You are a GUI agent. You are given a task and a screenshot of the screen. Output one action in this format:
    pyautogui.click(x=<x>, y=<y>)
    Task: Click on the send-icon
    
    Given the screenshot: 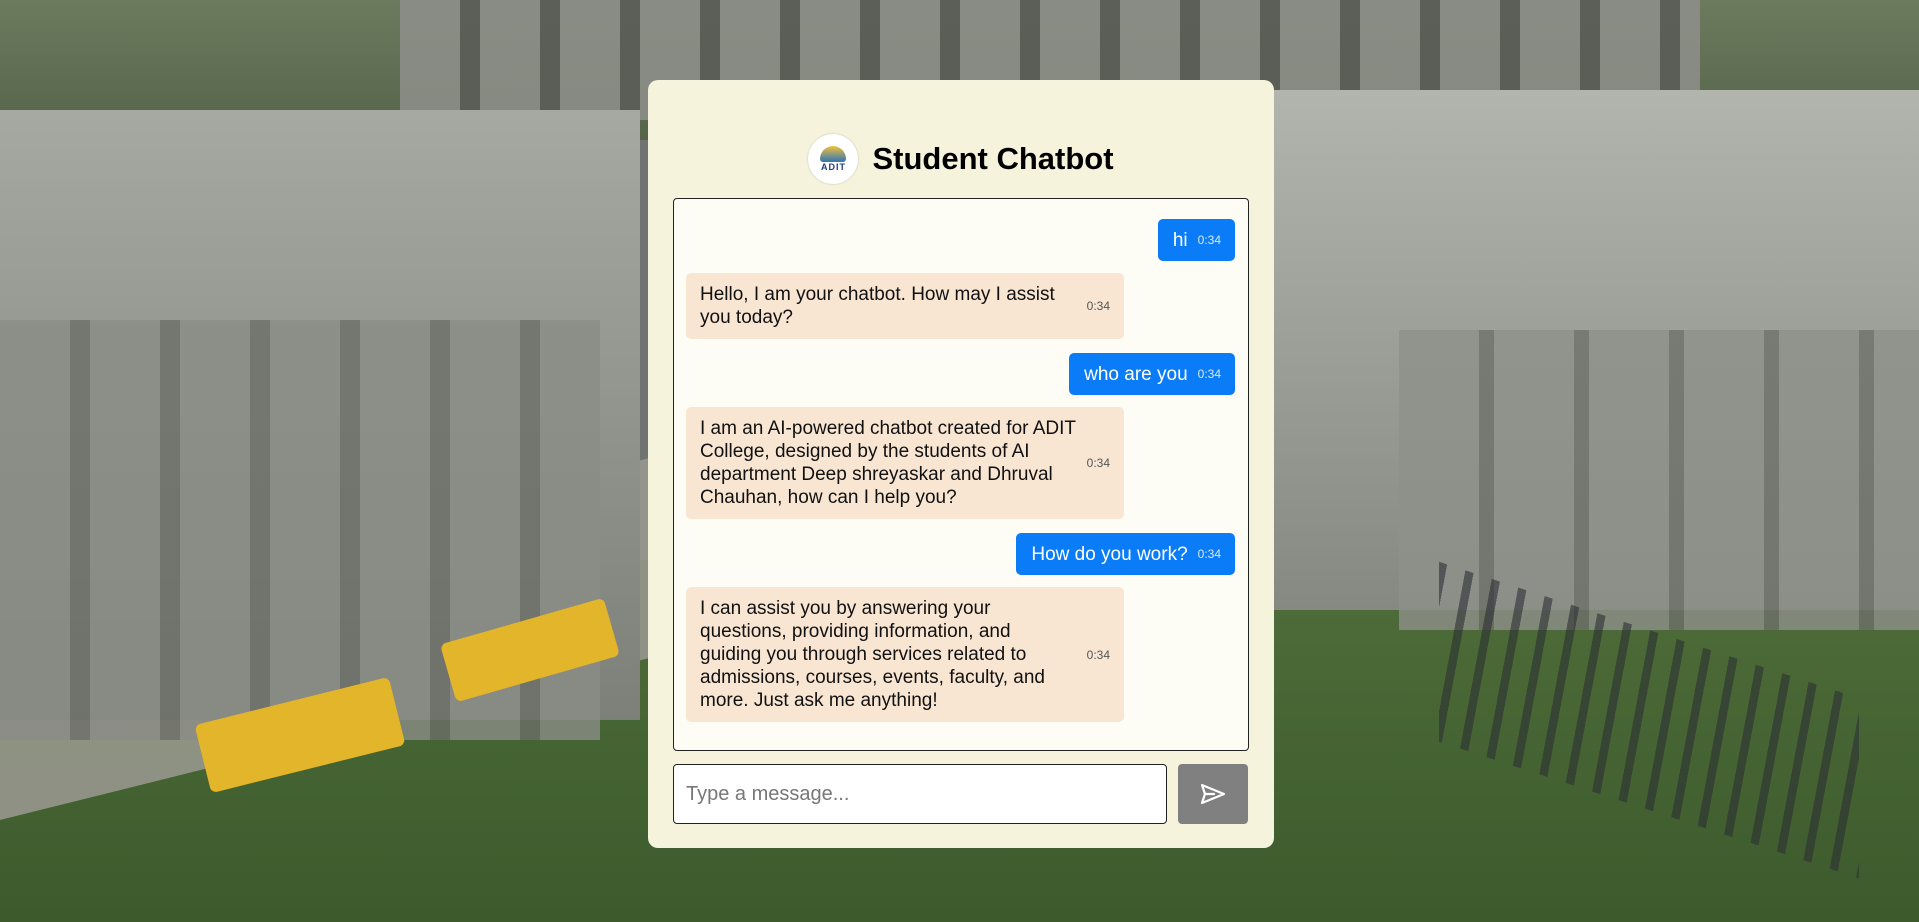 What is the action you would take?
    pyautogui.click(x=1213, y=794)
    